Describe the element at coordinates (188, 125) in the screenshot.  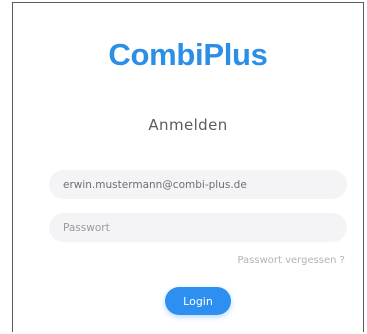
I see `login-heading: Anmelden` at that location.